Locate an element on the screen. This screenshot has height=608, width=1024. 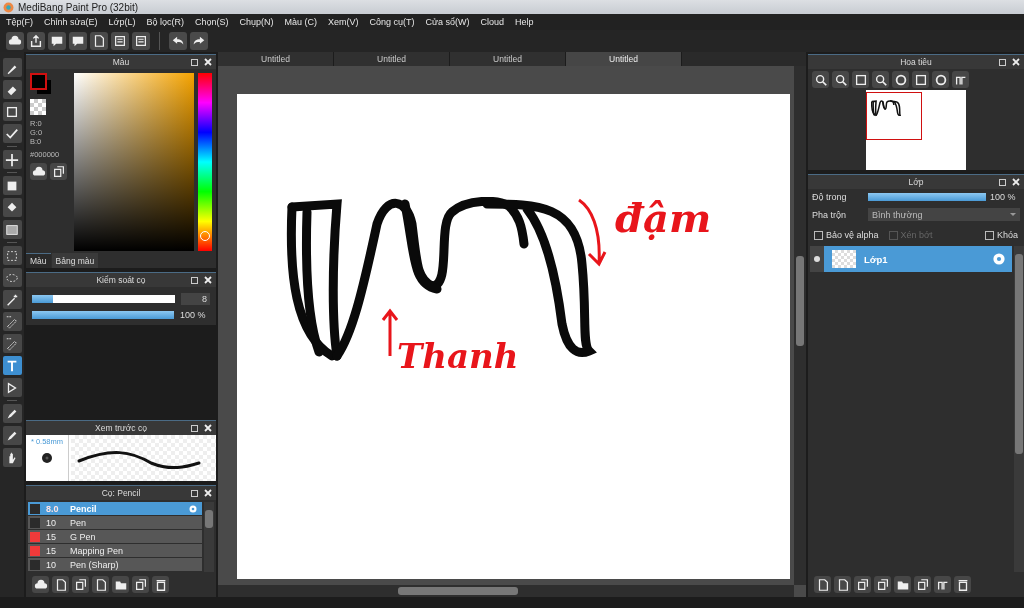
menu-item: Chụp(N) is located at coordinates (256, 22).